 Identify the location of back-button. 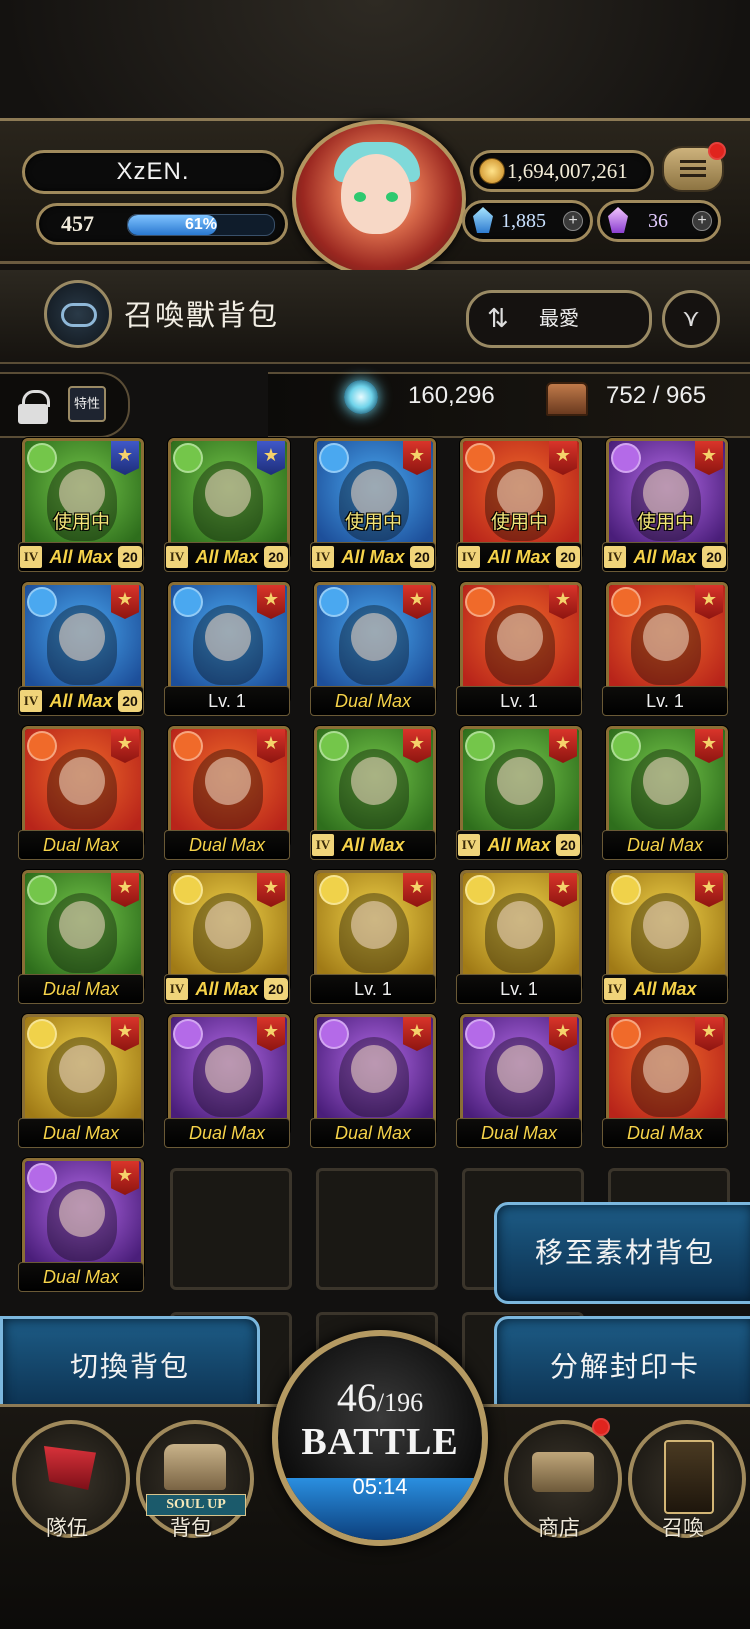
(78, 314).